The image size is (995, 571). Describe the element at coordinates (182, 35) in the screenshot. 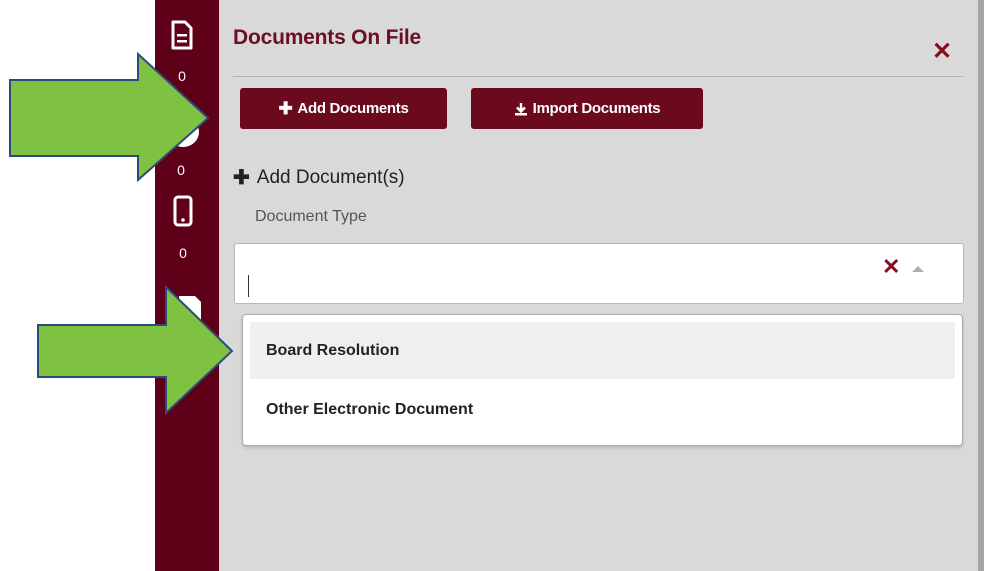

I see `document-icon` at that location.